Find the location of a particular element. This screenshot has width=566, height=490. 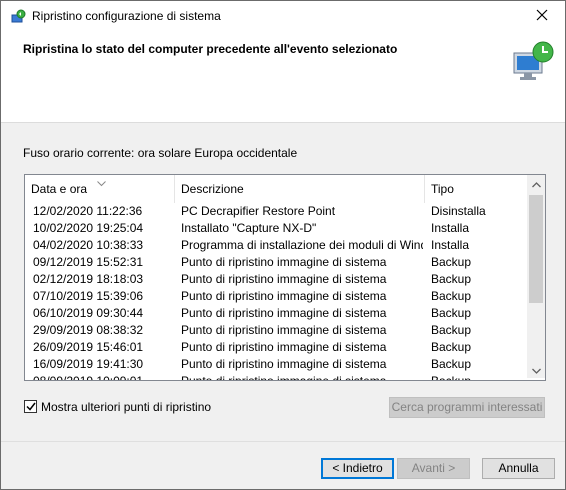

back-button: < Indietro is located at coordinates (357, 468).